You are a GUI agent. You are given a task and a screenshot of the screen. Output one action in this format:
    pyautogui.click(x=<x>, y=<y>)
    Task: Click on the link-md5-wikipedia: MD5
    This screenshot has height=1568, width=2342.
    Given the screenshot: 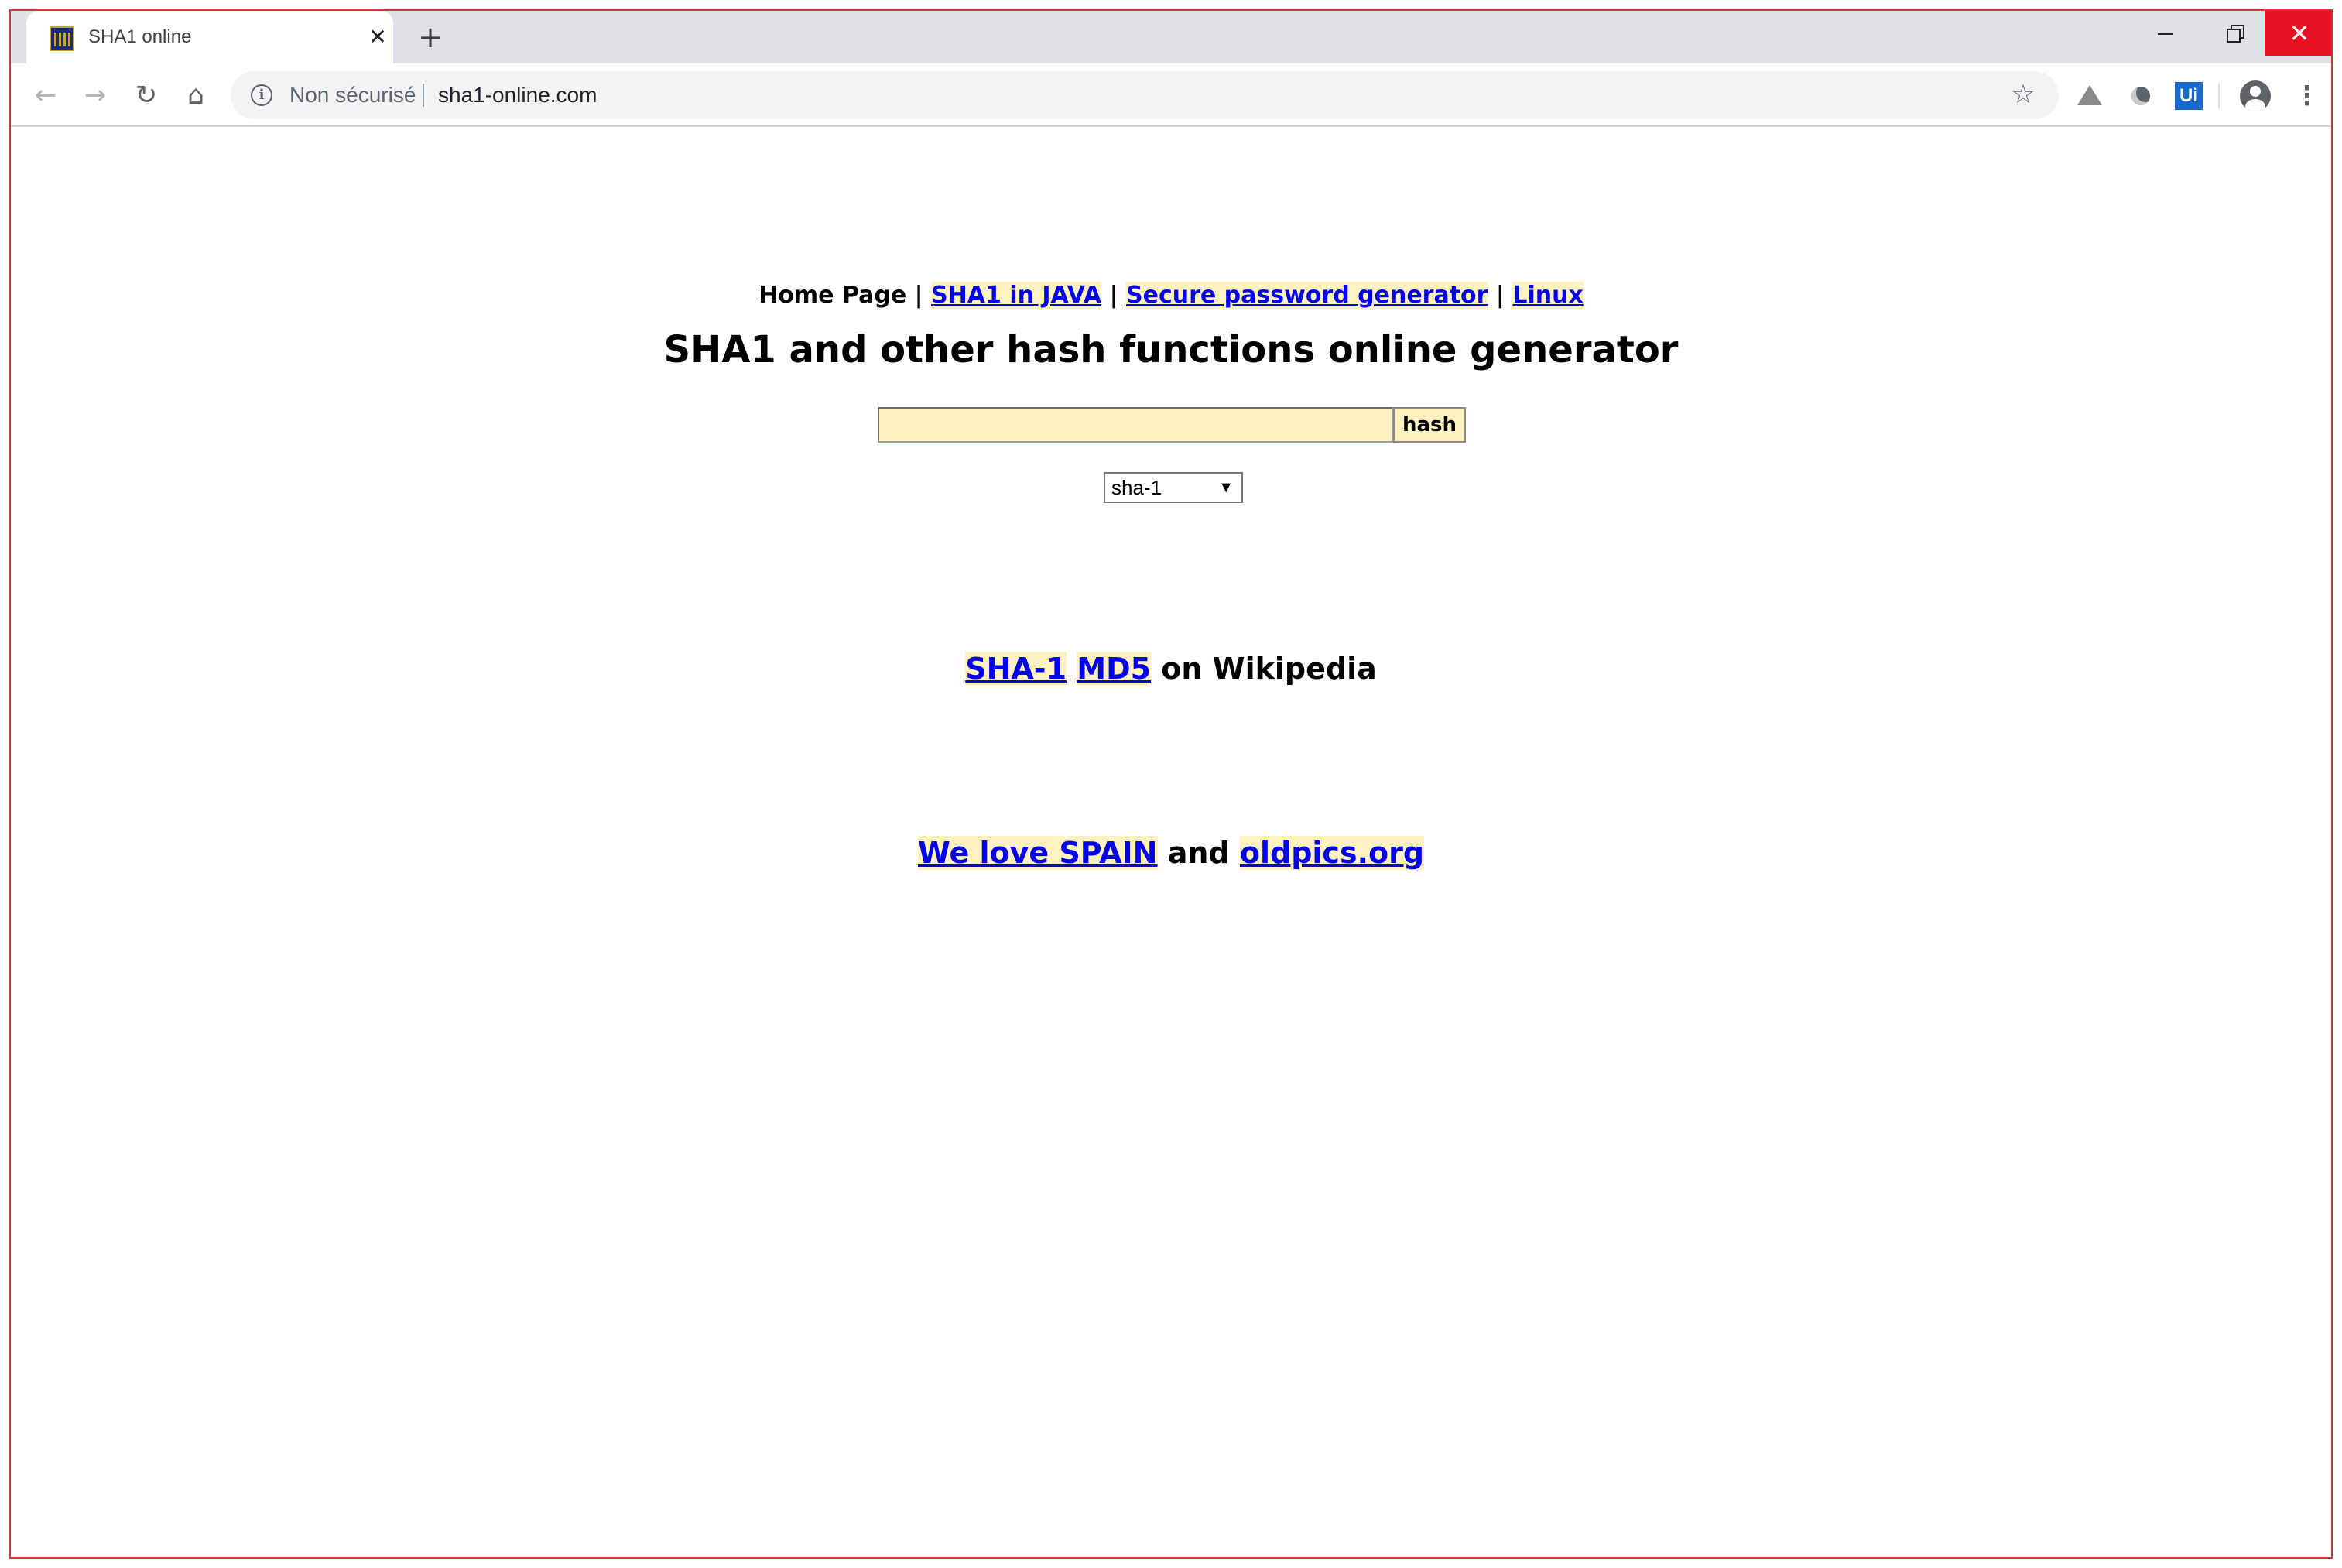 What is the action you would take?
    pyautogui.click(x=1114, y=669)
    